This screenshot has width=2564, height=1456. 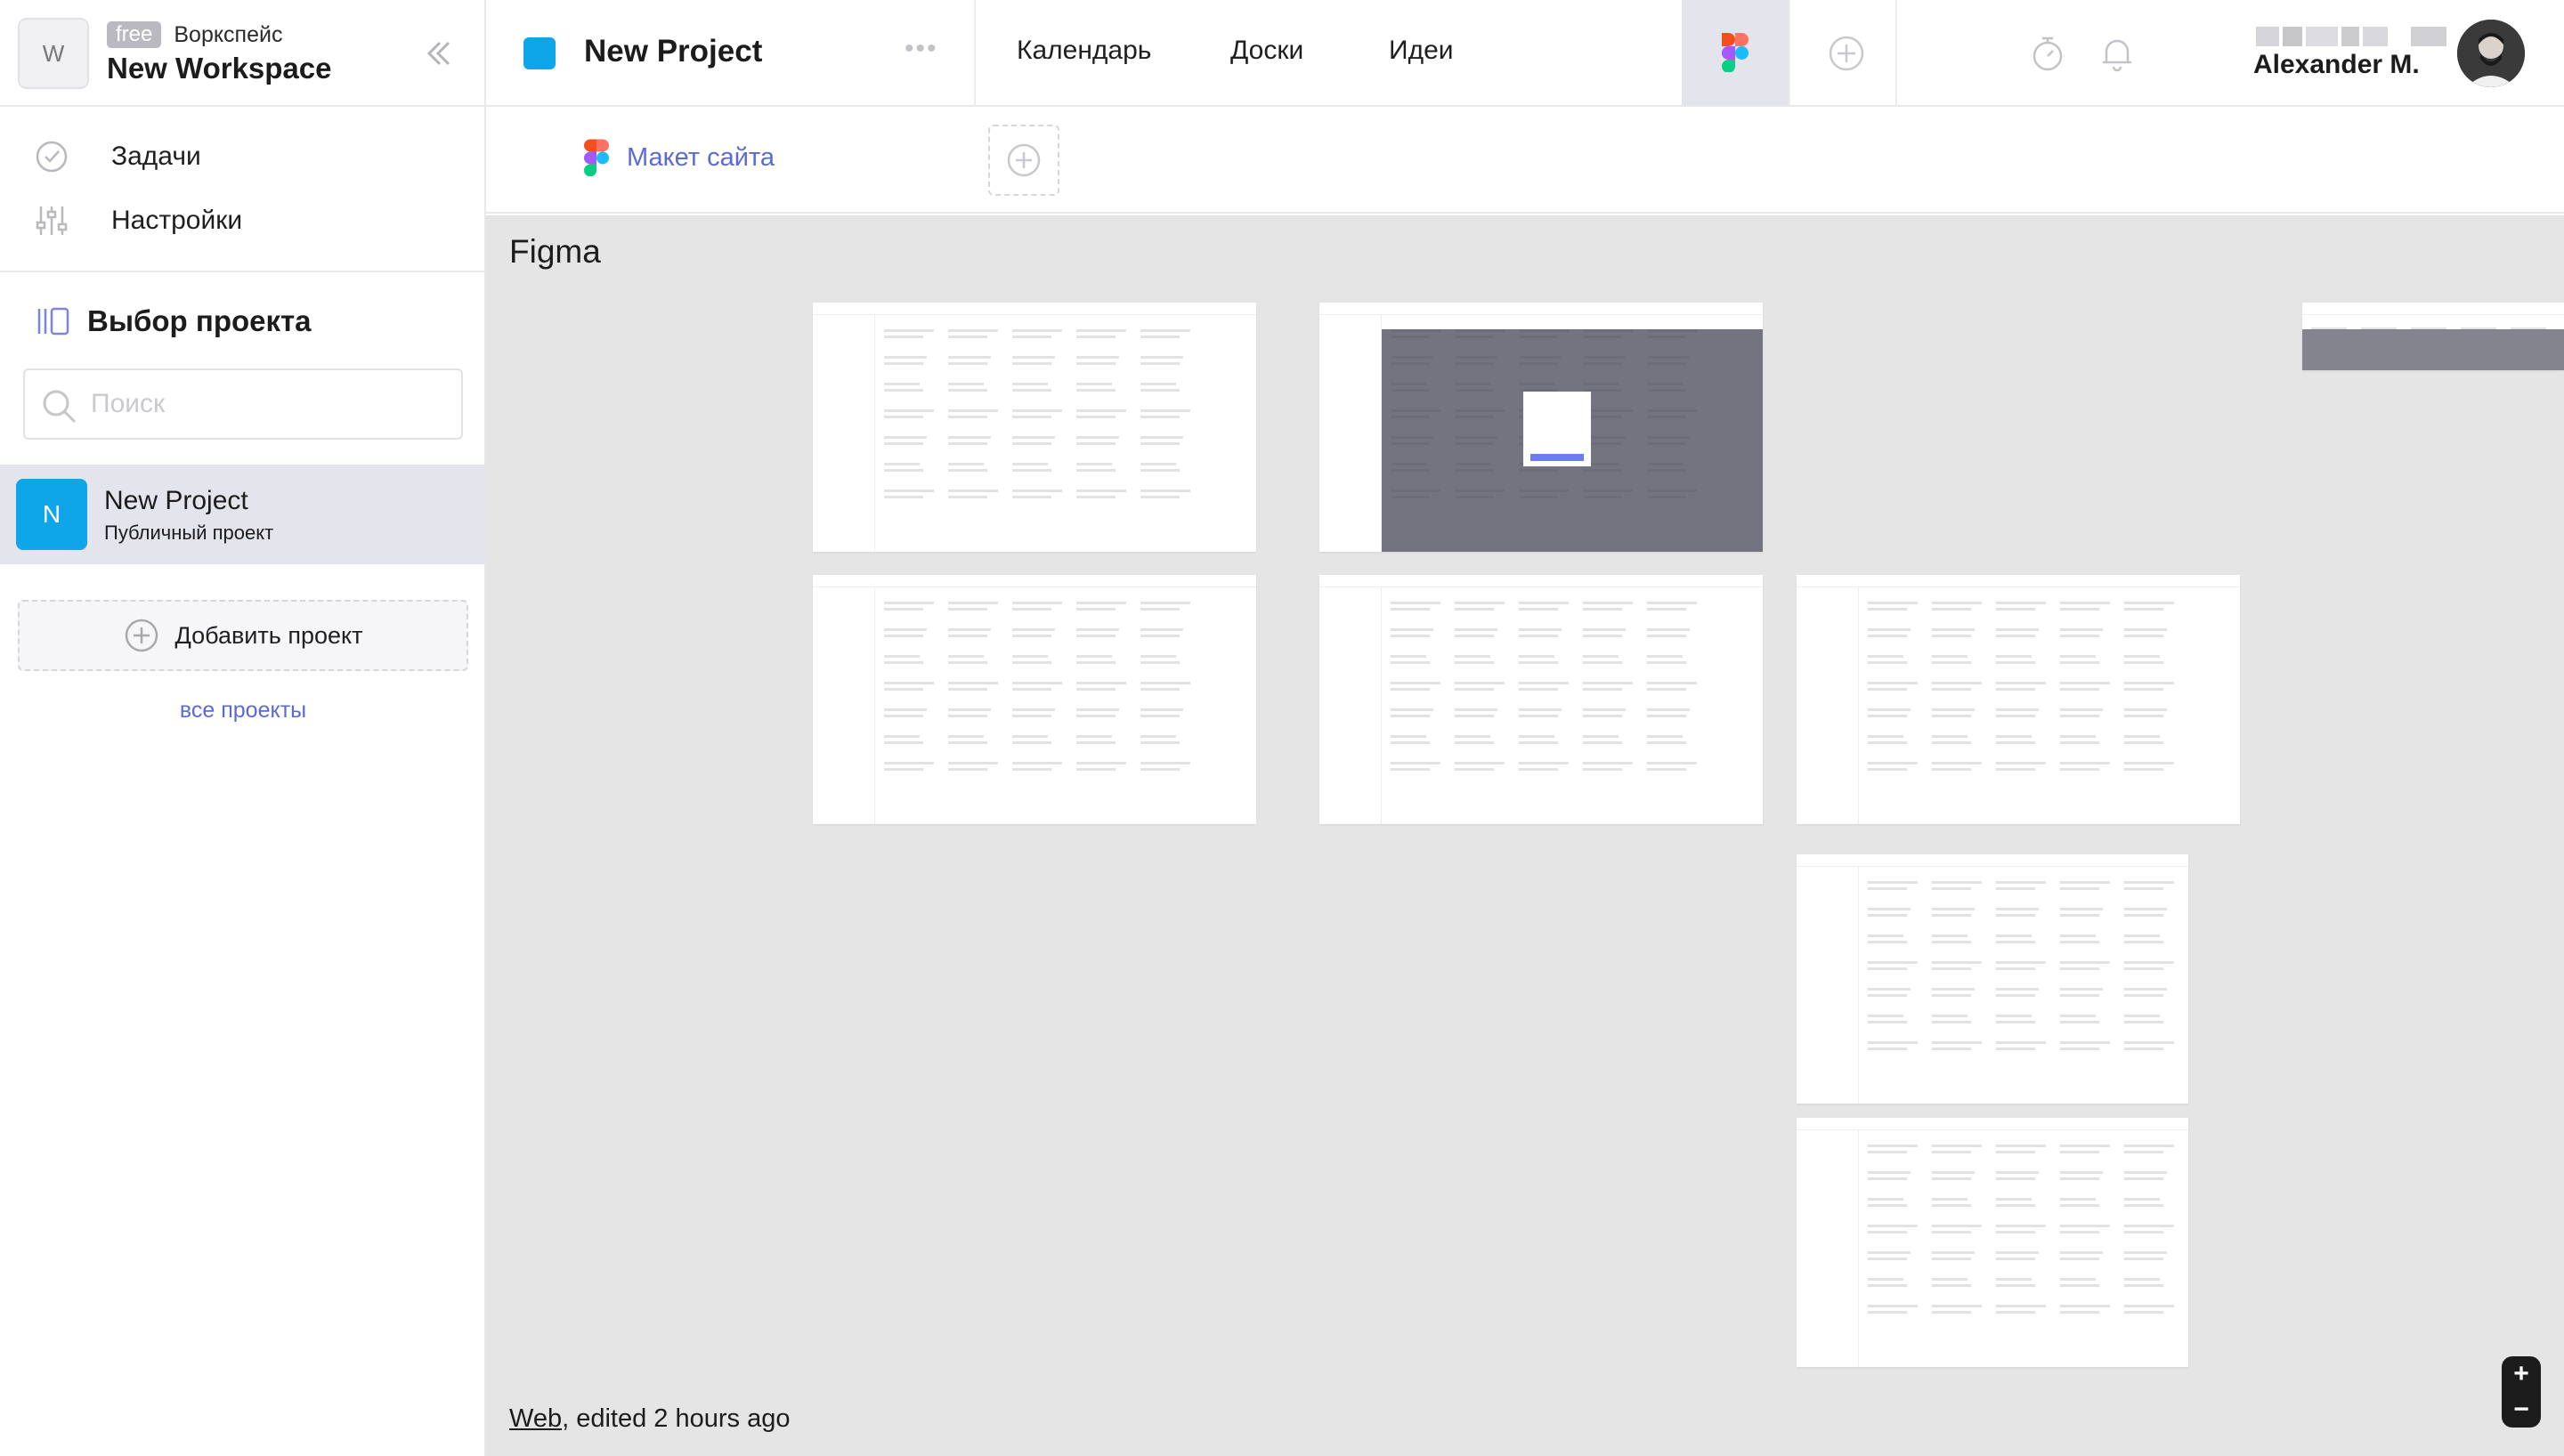 I want to click on file-link: Web, so click(x=535, y=1418).